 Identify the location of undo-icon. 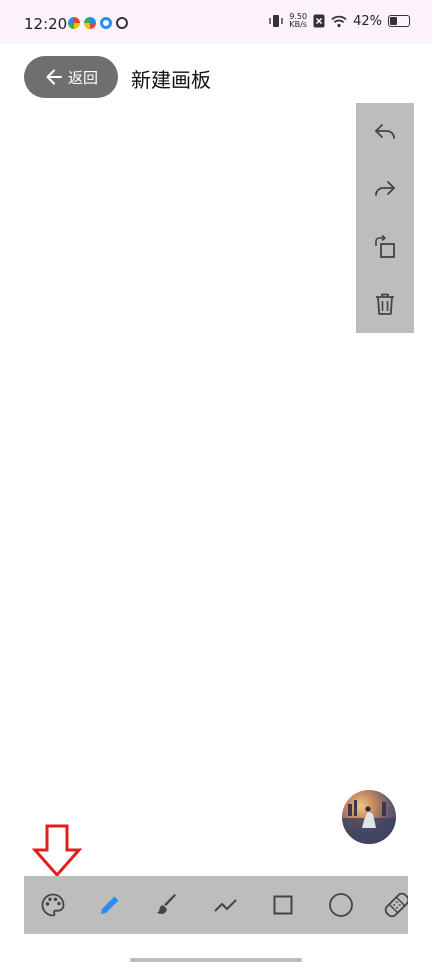
(385, 131).